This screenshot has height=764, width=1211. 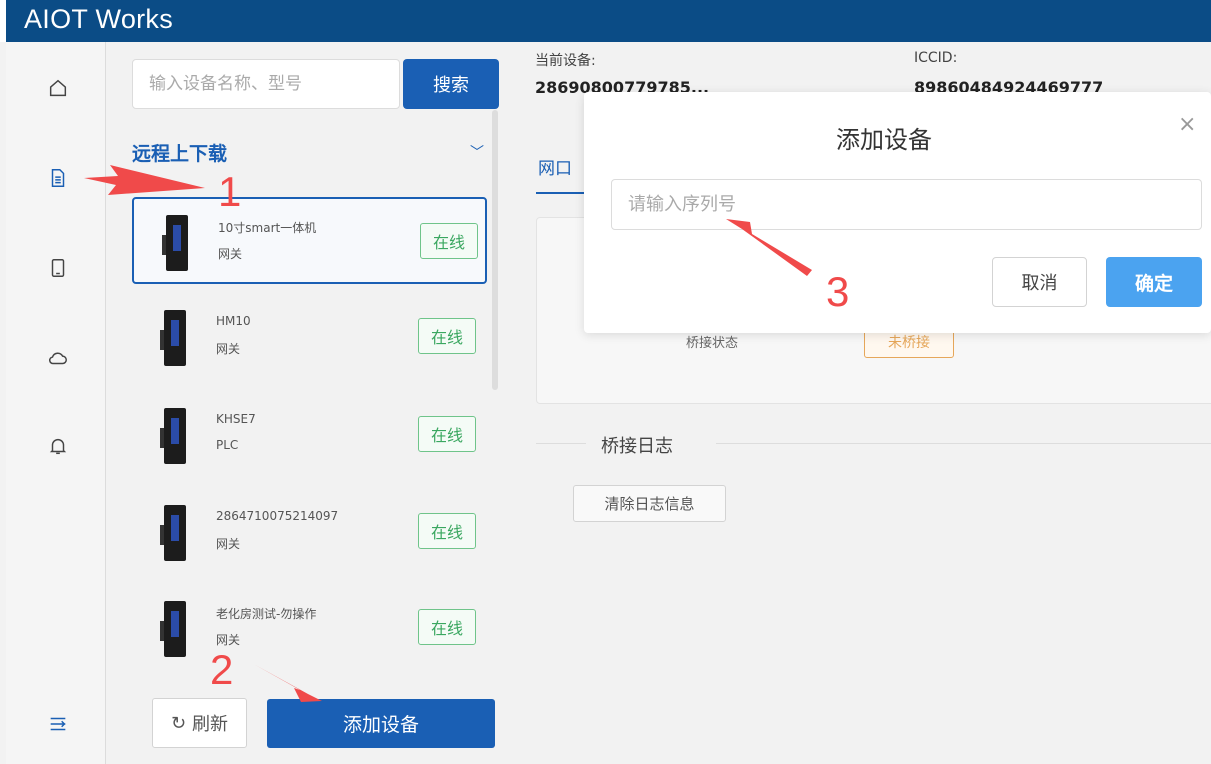 What do you see at coordinates (309, 240) in the screenshot?
I see `device-item: 10寸smart一体机 网关 在线` at bounding box center [309, 240].